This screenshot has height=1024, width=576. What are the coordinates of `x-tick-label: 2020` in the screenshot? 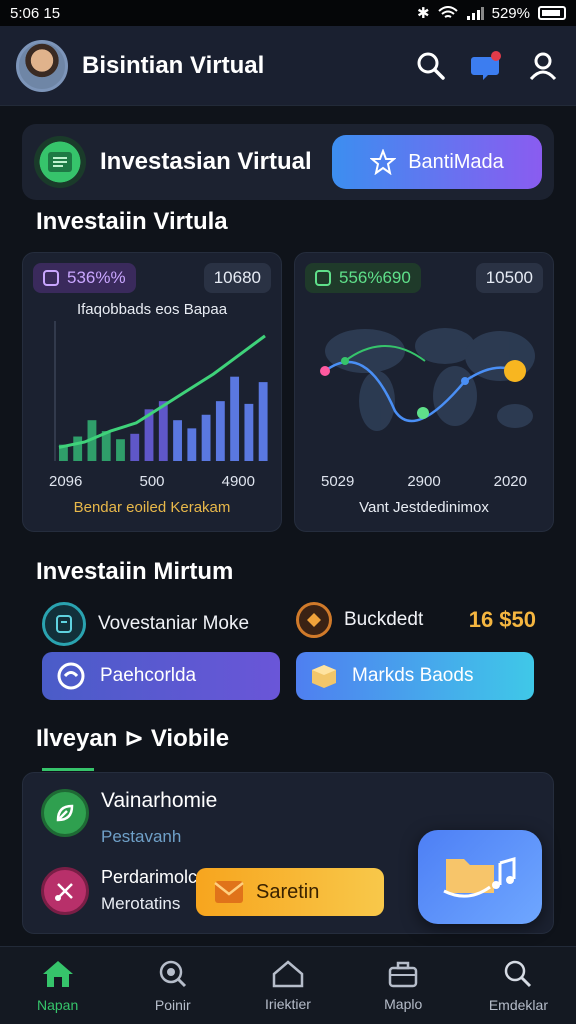 It's located at (510, 481).